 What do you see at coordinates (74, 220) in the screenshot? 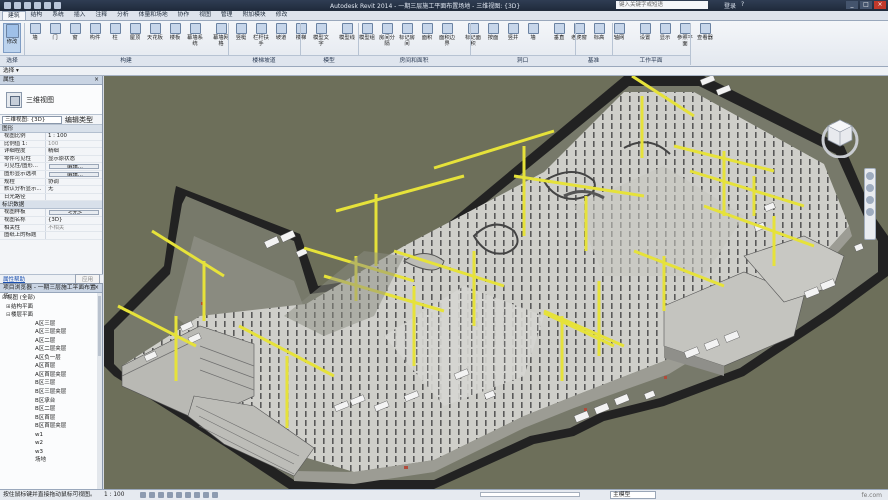
I see `property-value: {3D}` at bounding box center [74, 220].